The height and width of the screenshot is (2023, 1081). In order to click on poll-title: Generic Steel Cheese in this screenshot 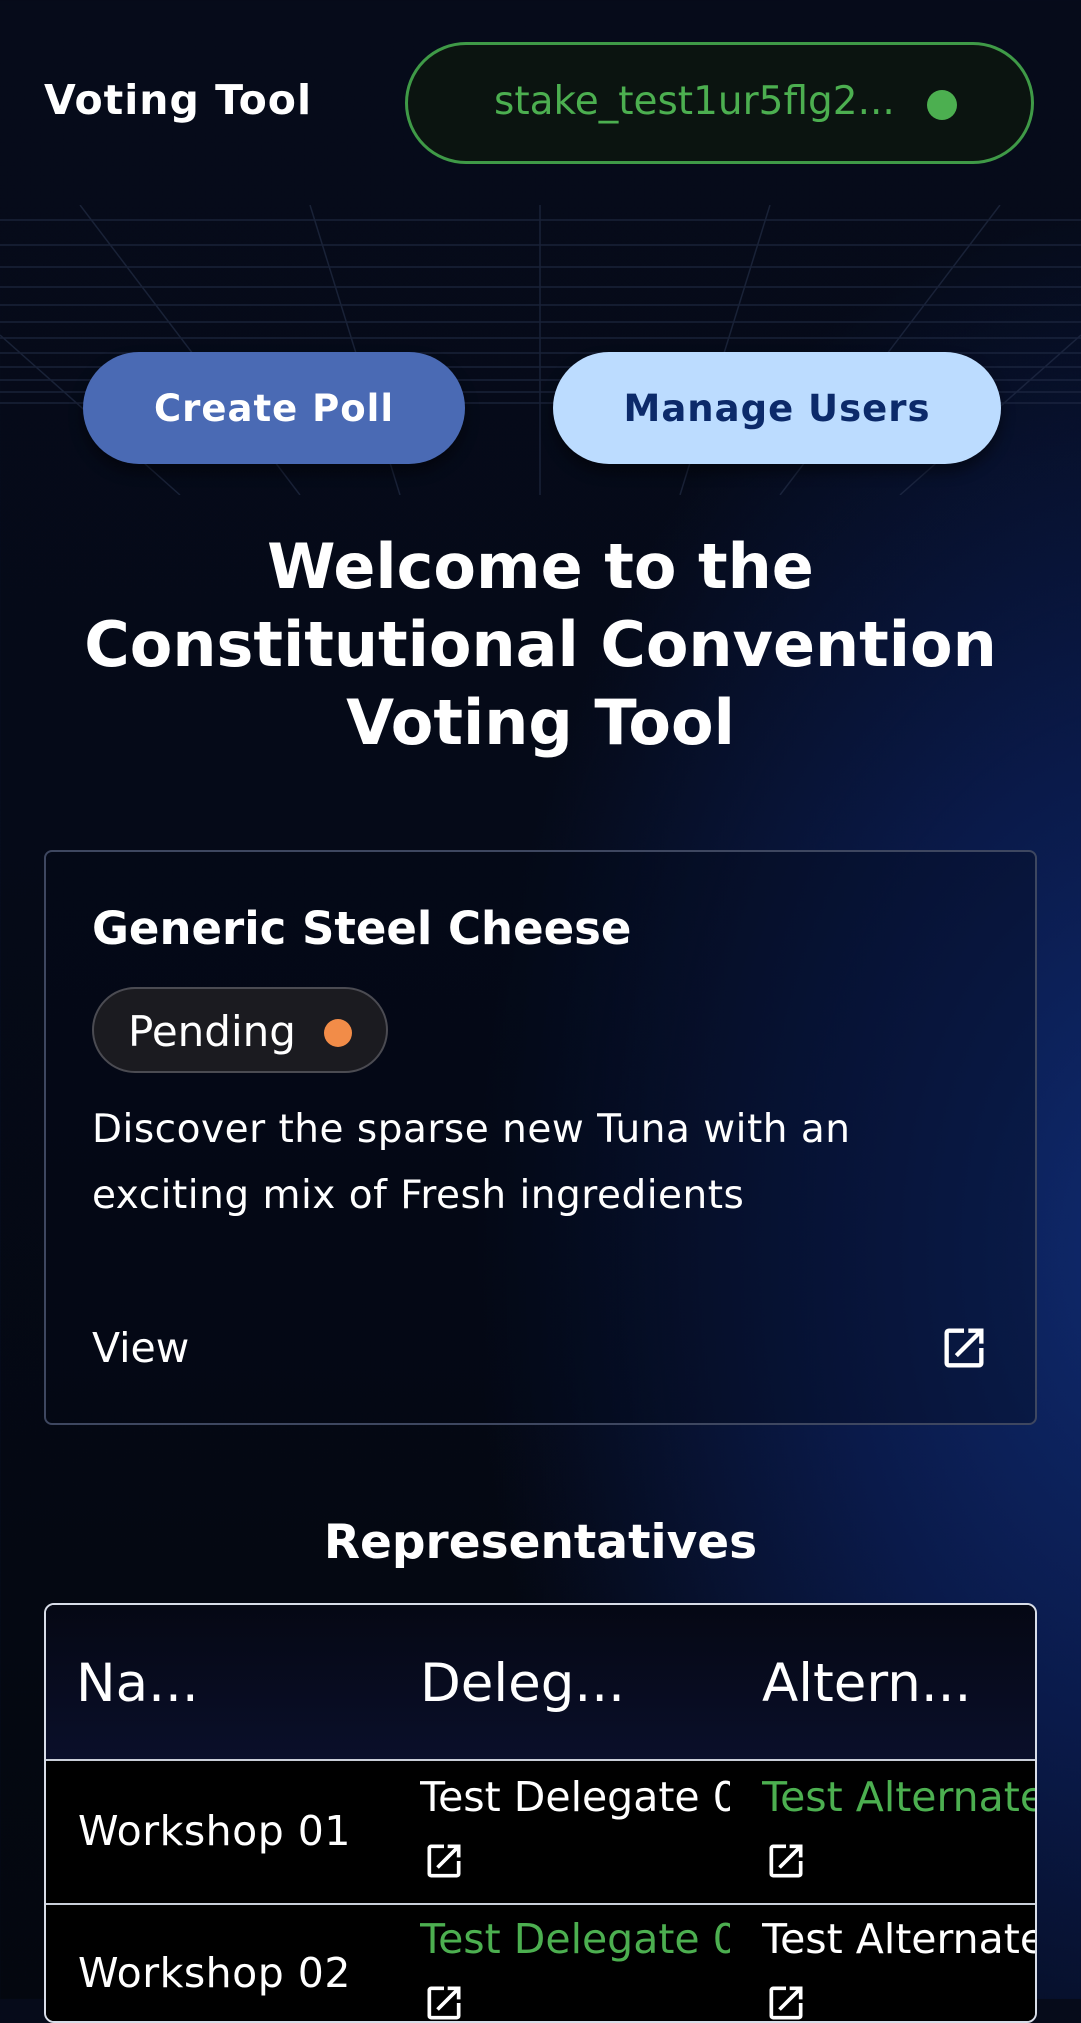, I will do `click(362, 928)`.